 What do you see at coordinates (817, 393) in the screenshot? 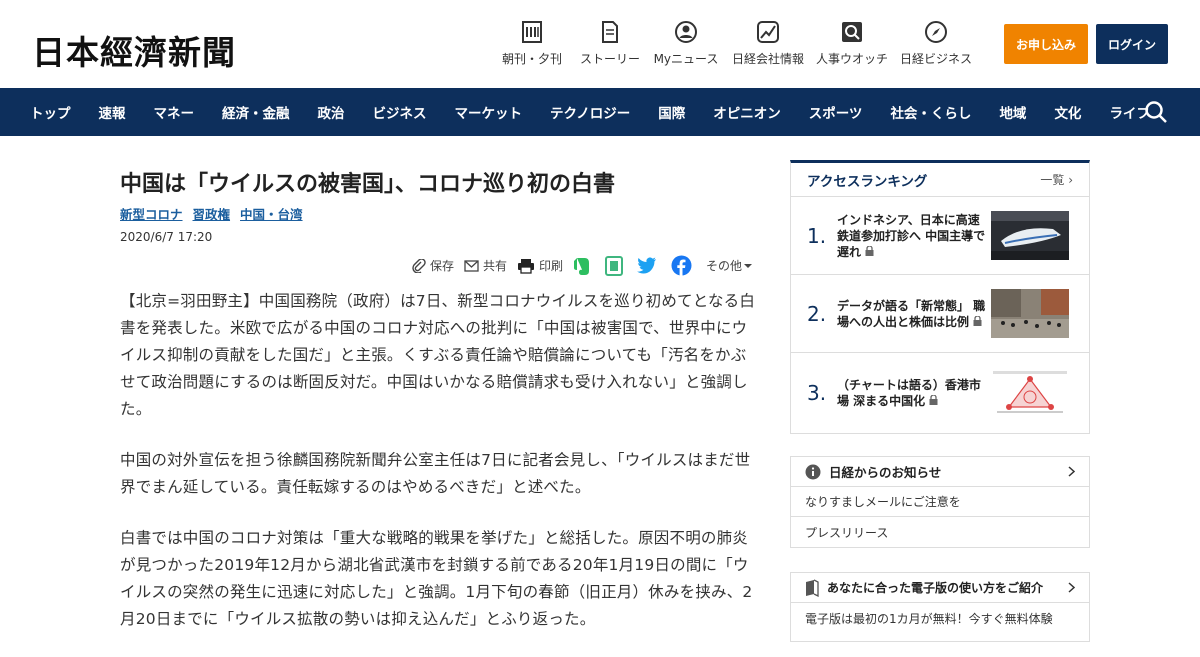
I see `ranking-number: 3.` at bounding box center [817, 393].